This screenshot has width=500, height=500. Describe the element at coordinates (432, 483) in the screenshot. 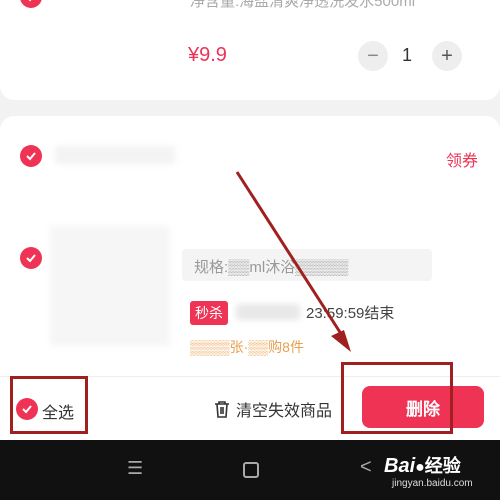

I see `baidu-url: jingyan.baidu.com` at that location.